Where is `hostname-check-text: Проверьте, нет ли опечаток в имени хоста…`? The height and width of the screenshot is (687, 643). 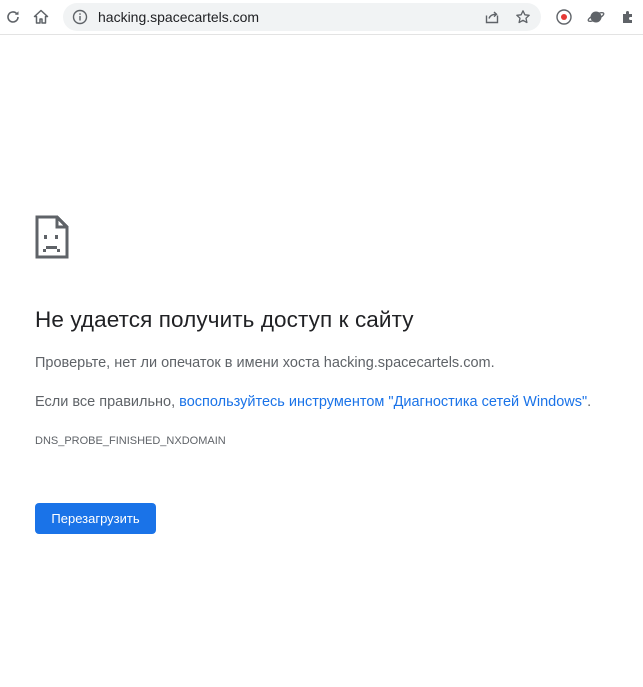
hostname-check-text: Проверьте, нет ли опечаток в имени хоста… is located at coordinates (265, 363).